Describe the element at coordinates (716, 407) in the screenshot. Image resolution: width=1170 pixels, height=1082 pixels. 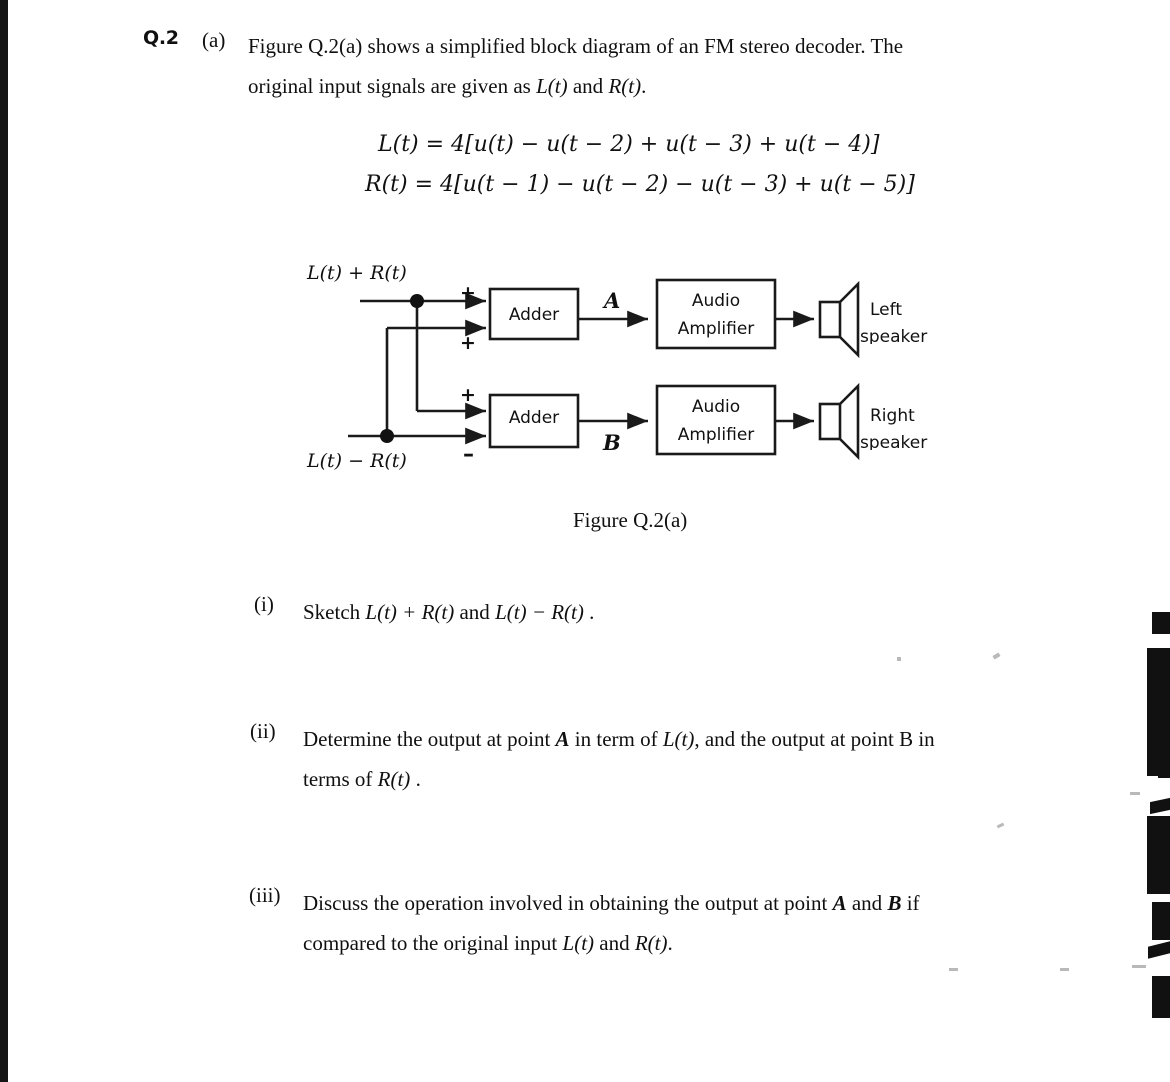
I see `amplifier-bottom-label-line1: Audio` at that location.